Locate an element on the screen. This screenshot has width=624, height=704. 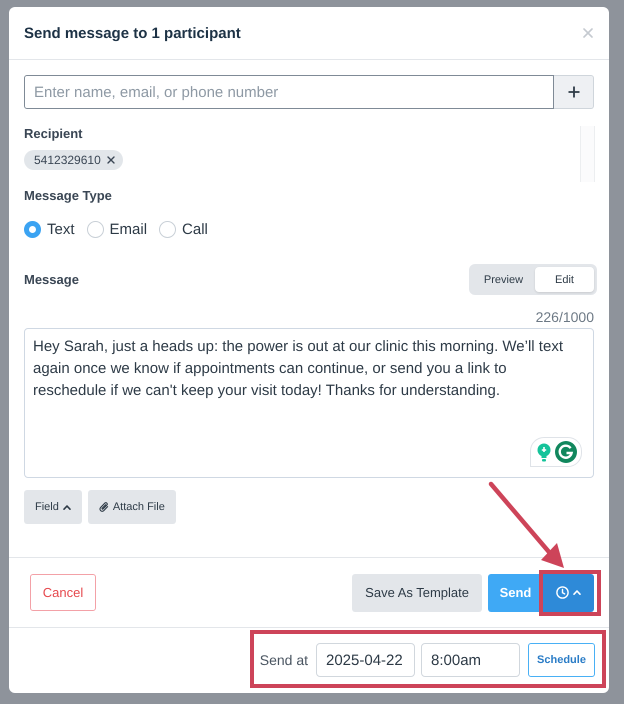
paperclip-icon is located at coordinates (103, 507).